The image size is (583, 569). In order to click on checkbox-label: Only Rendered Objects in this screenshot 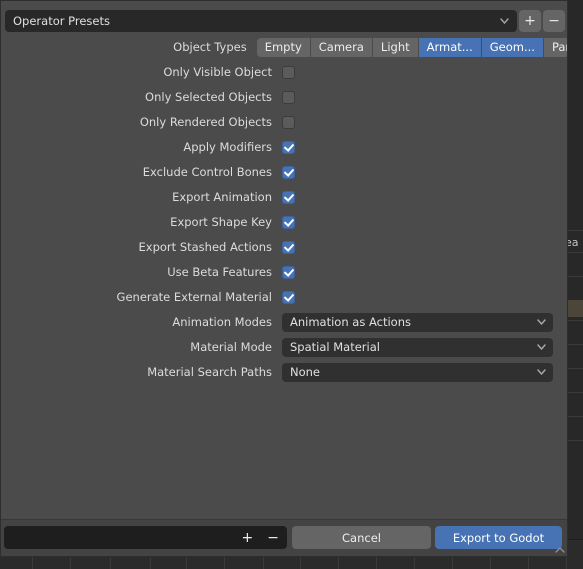, I will do `click(205, 122)`.